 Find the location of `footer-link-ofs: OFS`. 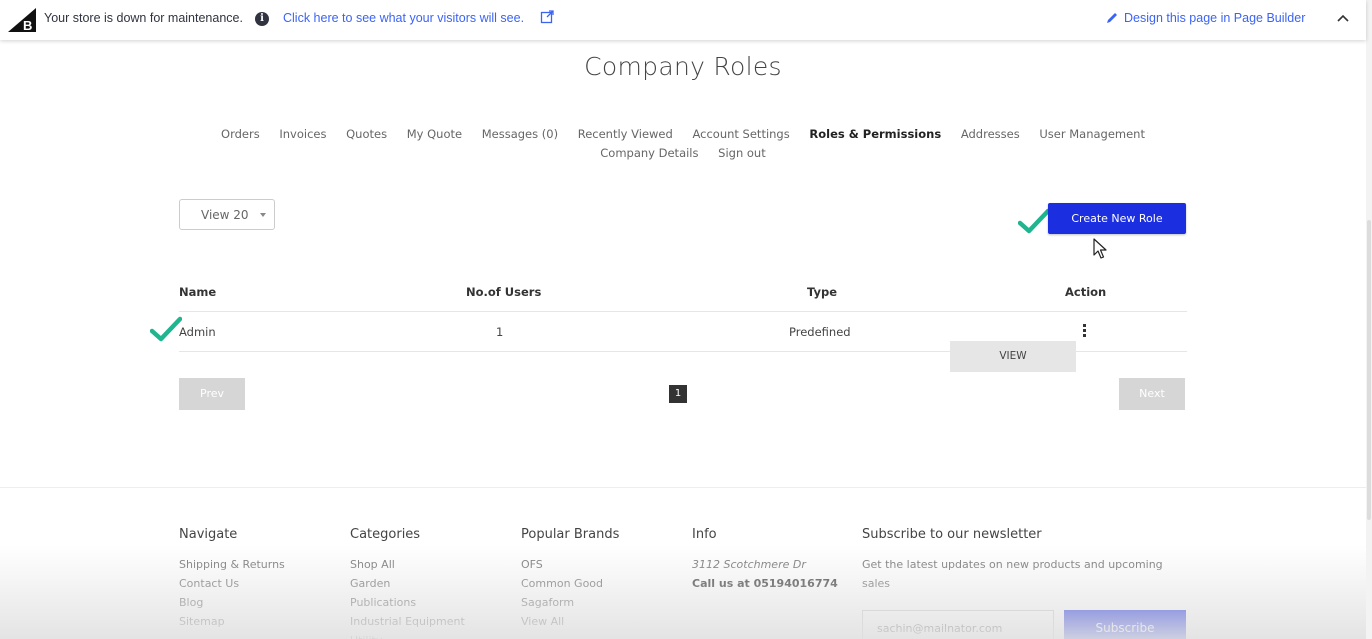

footer-link-ofs: OFS is located at coordinates (570, 564).